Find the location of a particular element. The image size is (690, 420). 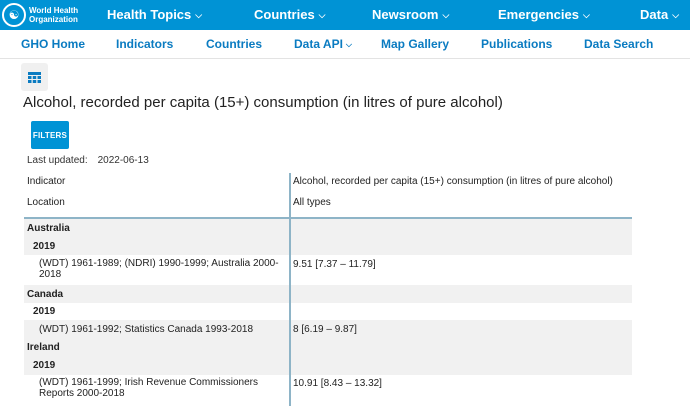

value-cell: 9.51 [7.37 – 11.79] is located at coordinates (334, 264).